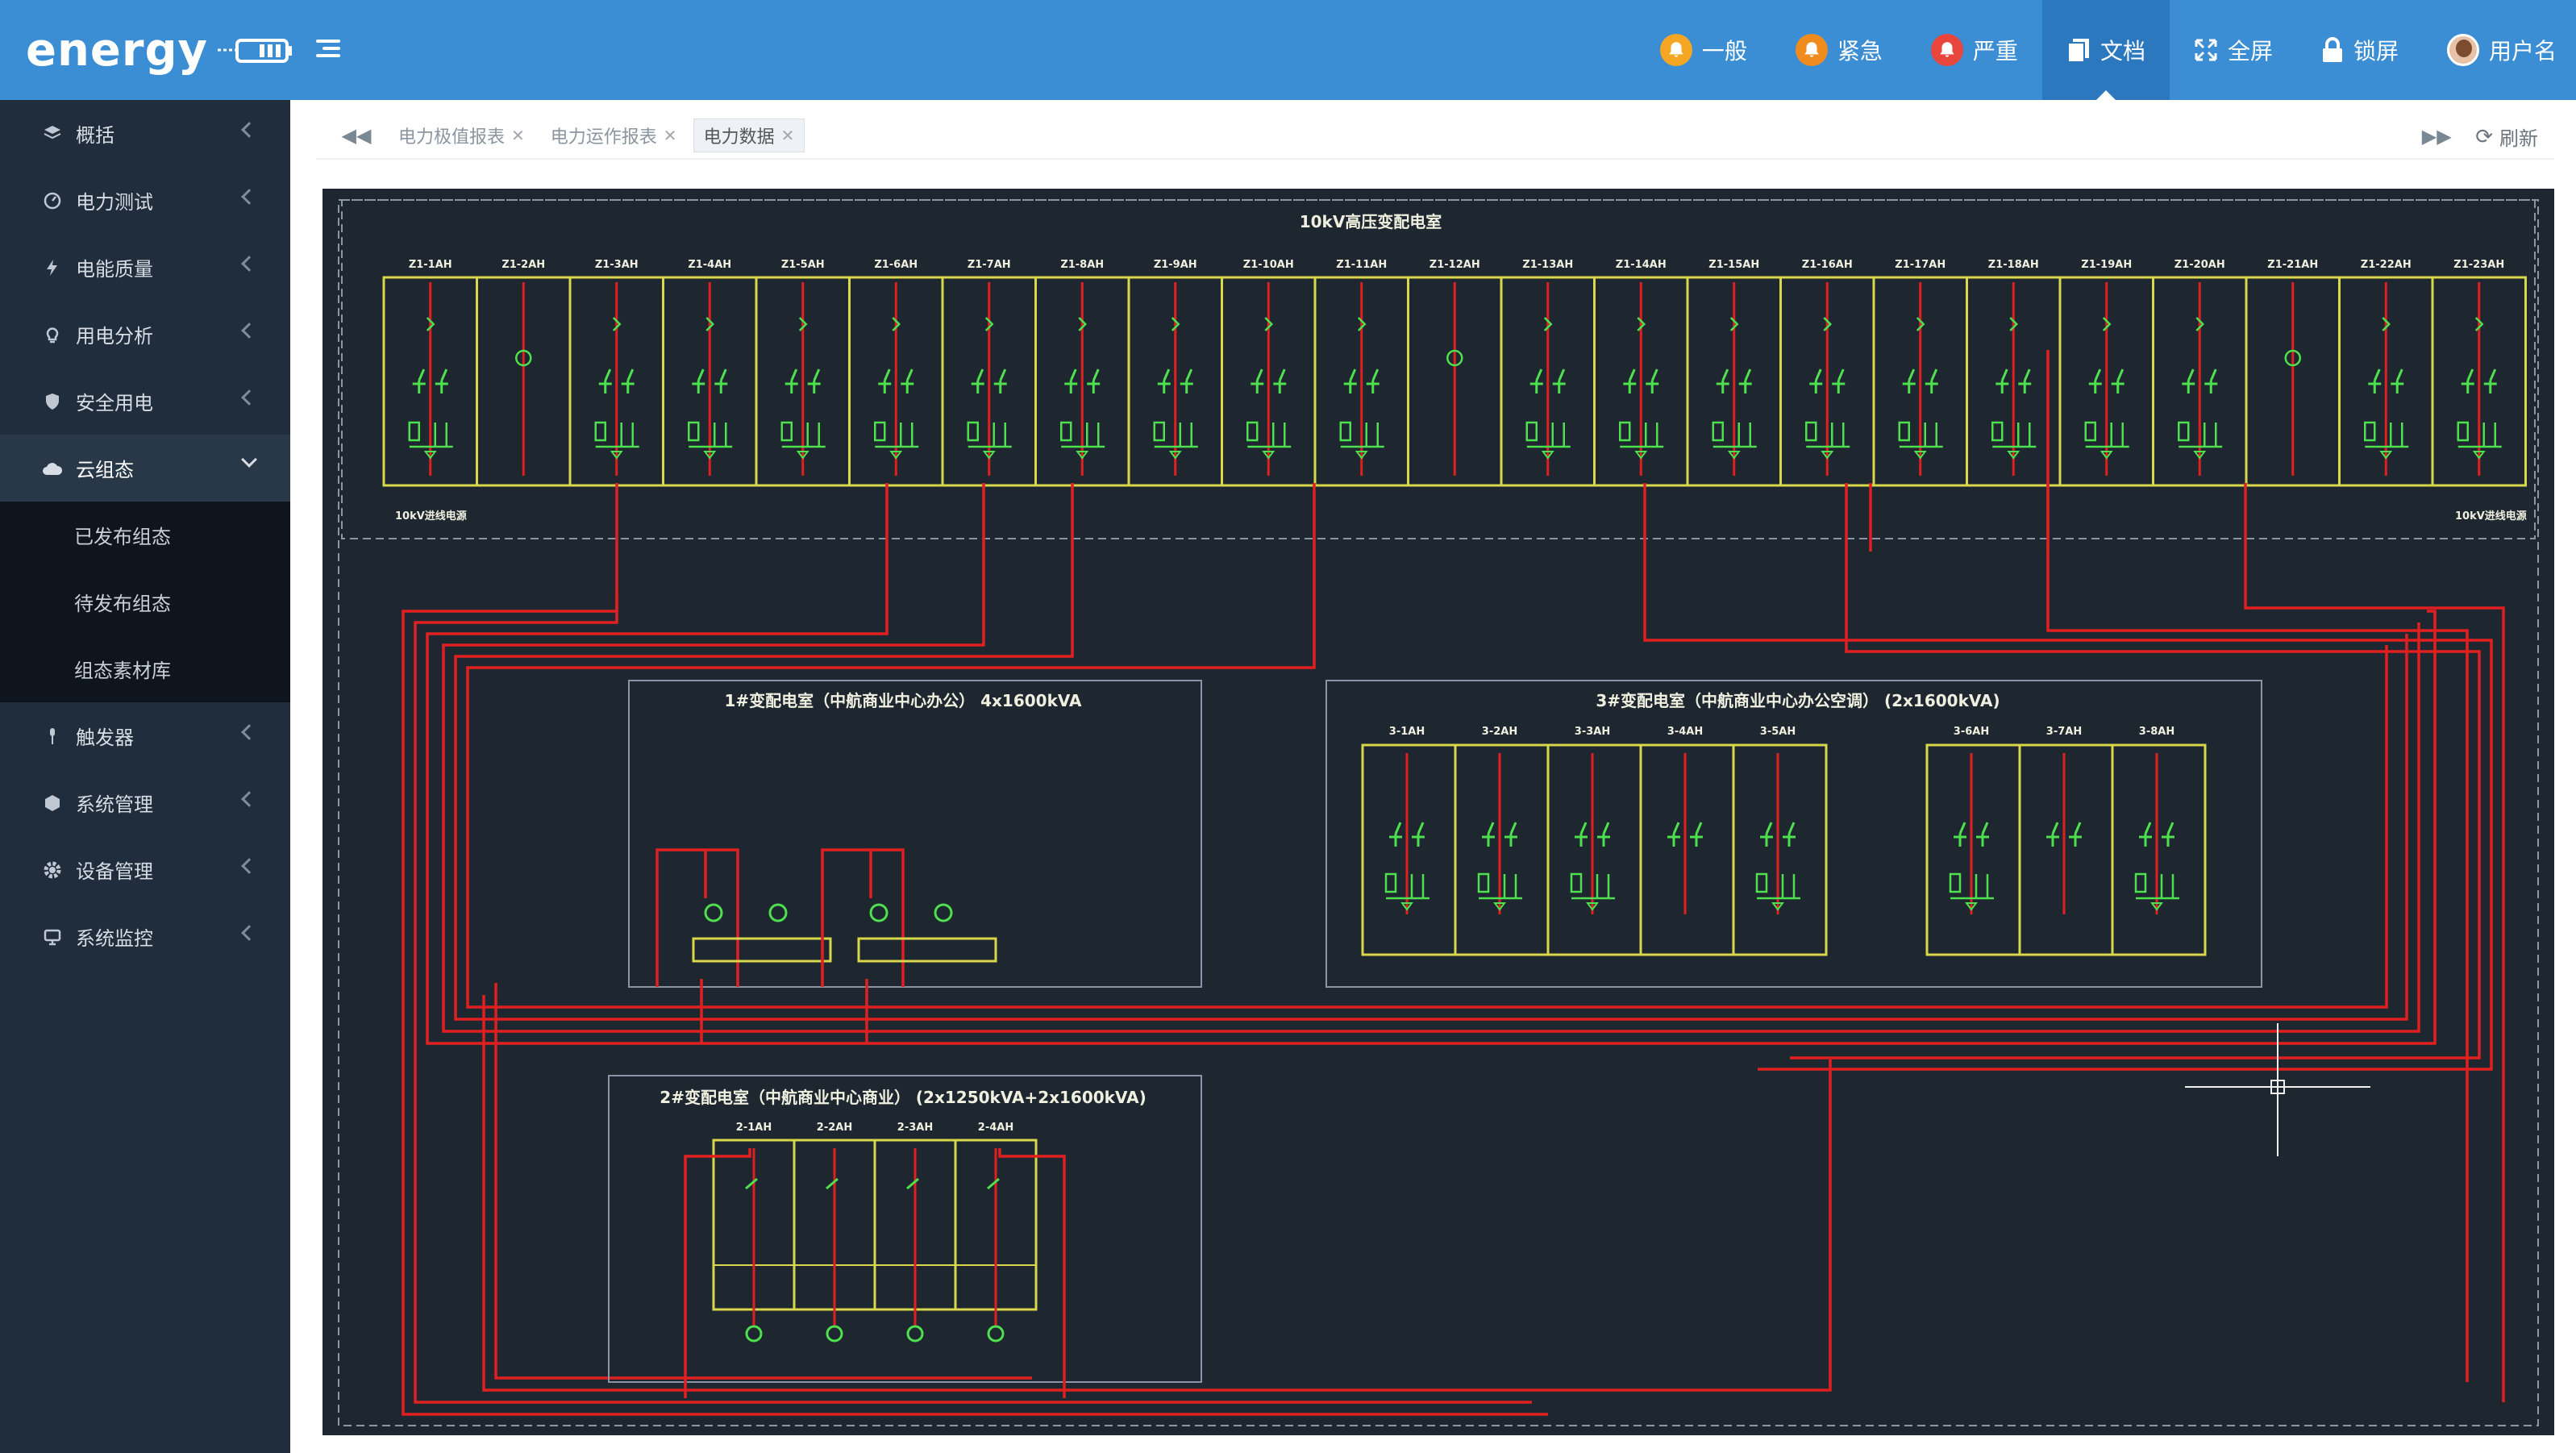 This screenshot has height=1453, width=2576. Describe the element at coordinates (145, 735) in the screenshot. I see `sidebar-item-trigger: 触发器` at that location.